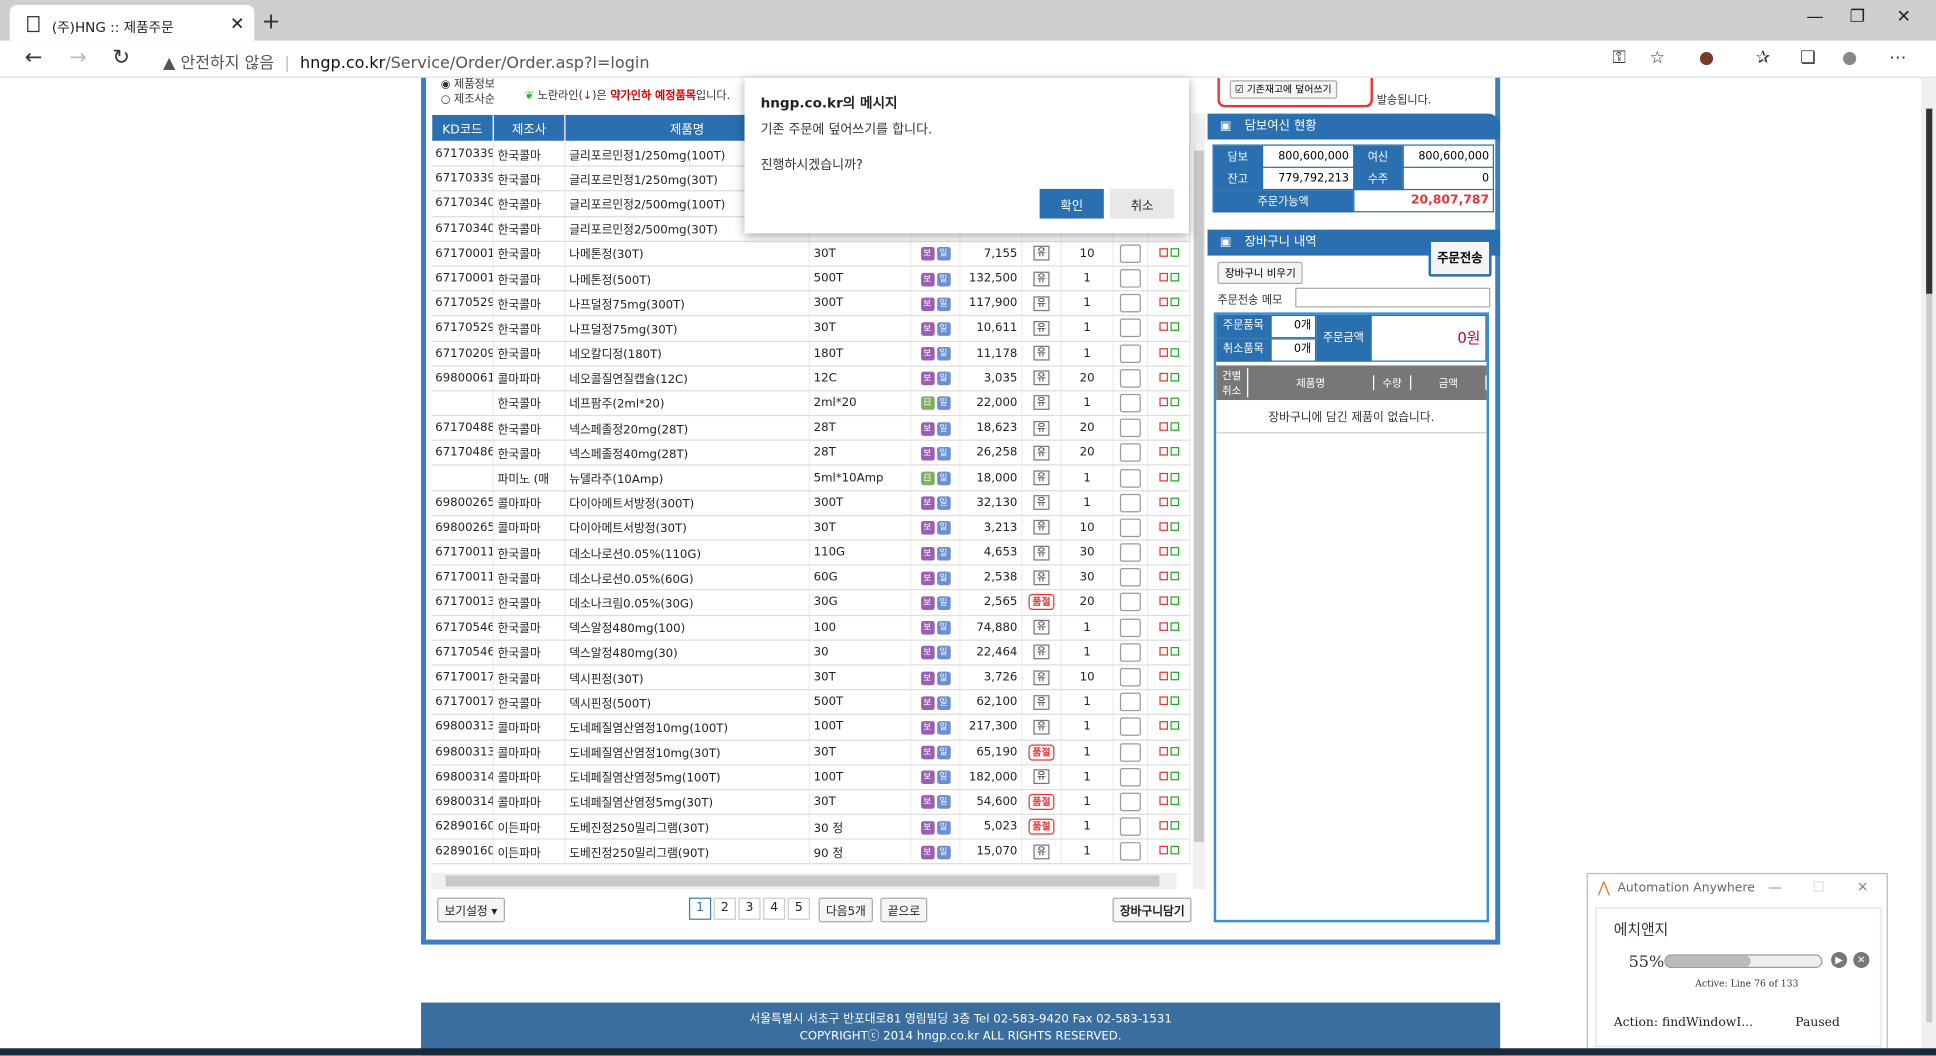 Image resolution: width=1936 pixels, height=1056 pixels. Describe the element at coordinates (811, 528) in the screenshot. I see `table-row: 698002650콜마파마다이아메트서방정(30T)30T보일3,213유10` at that location.